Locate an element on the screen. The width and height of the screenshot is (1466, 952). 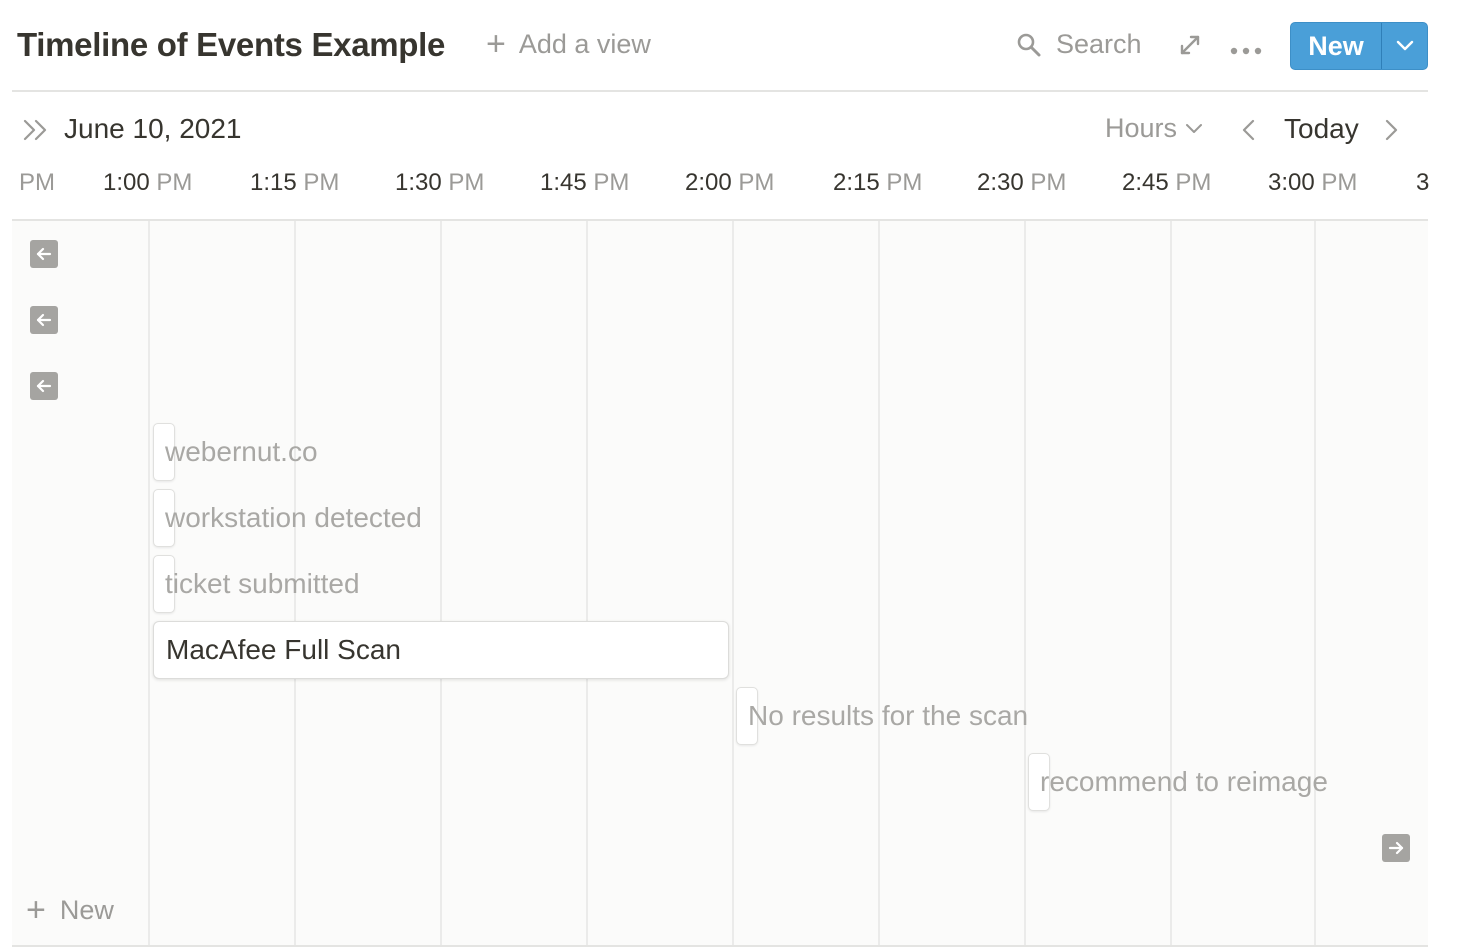
time-label: 1:15 PM is located at coordinates (295, 182).